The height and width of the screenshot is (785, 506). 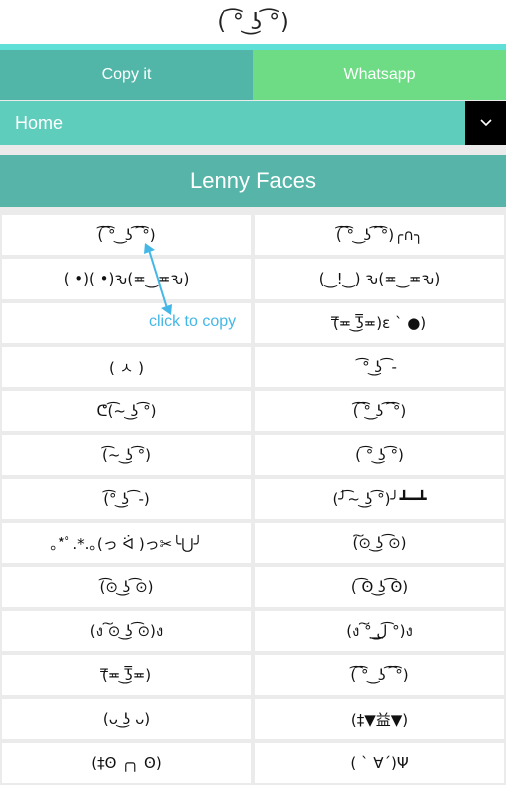 I want to click on face-item: ( ͡ʘ ͜ʖ ͡ʘ), so click(x=379, y=587).